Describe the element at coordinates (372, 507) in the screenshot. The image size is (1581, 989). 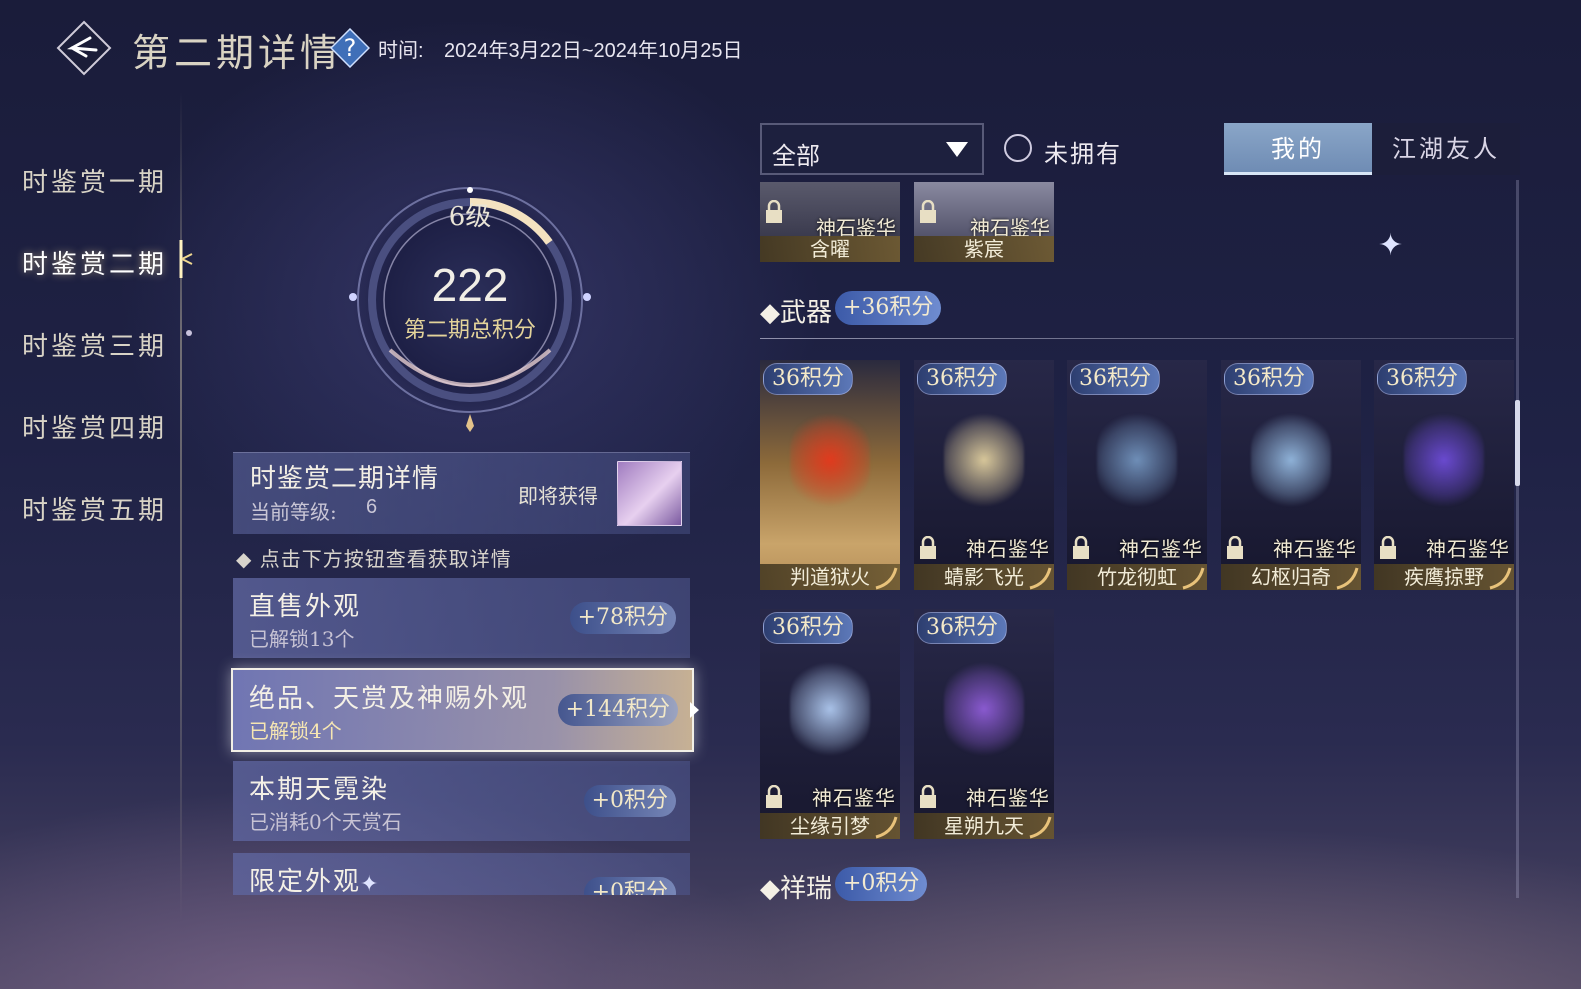
I see `current-level-value: 6` at that location.